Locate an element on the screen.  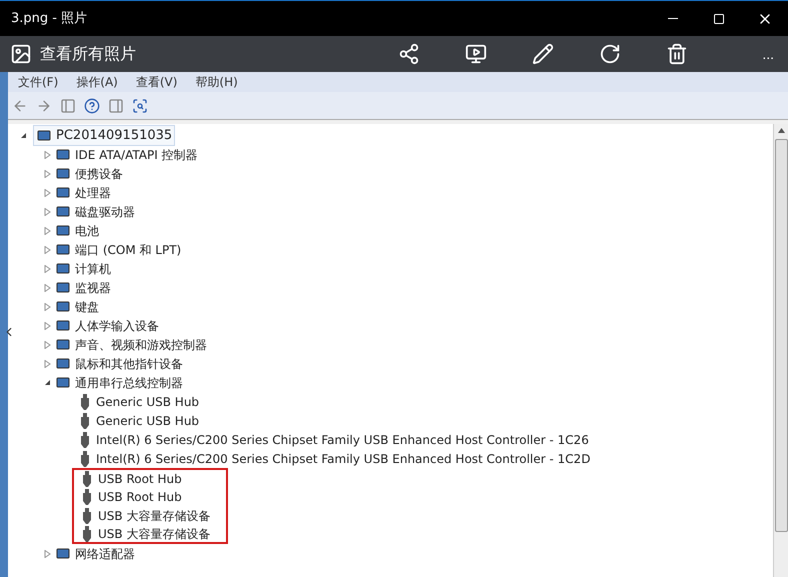
device-category: 鼠标和其他指针设备 is located at coordinates (129, 363).